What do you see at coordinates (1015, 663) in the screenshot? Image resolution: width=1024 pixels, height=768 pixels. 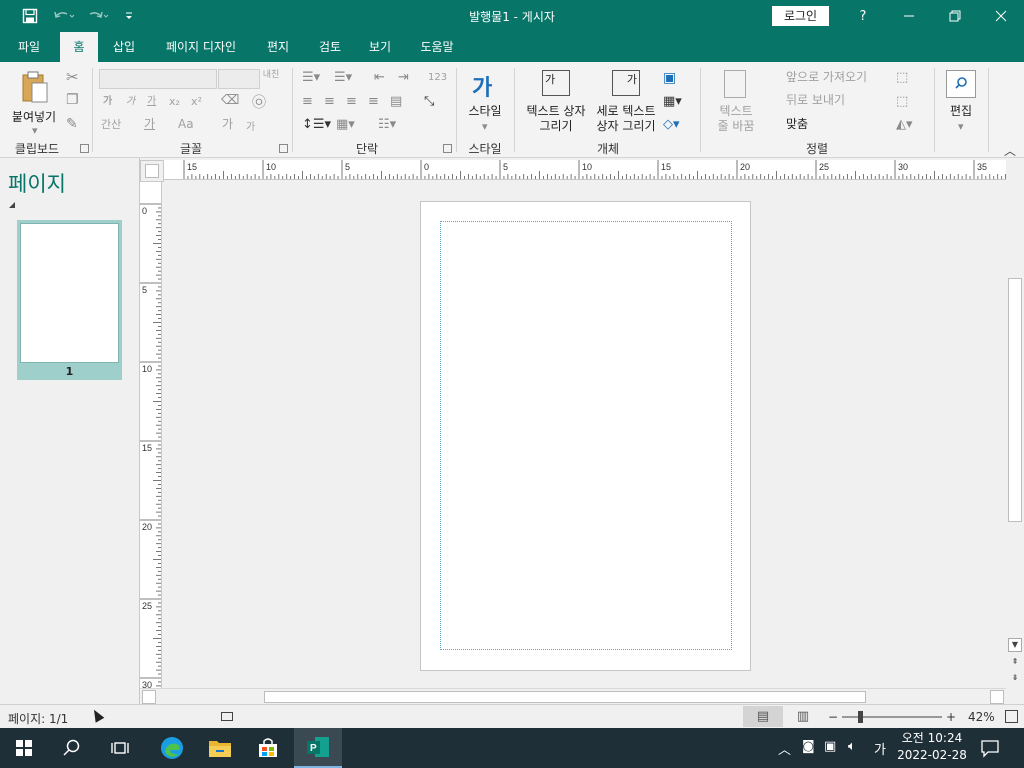 I see `previous-page-icon: ⇞` at bounding box center [1015, 663].